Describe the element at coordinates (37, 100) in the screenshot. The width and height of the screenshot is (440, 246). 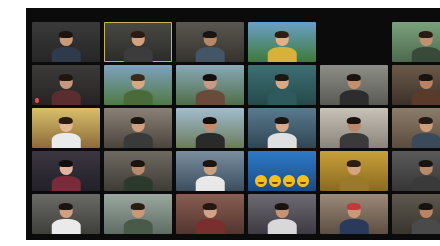
I see `muted-mic-icon` at that location.